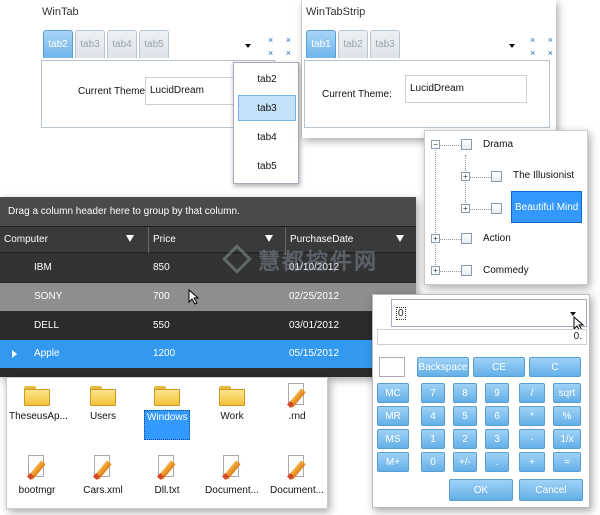 The image size is (600, 515). Describe the element at coordinates (567, 462) in the screenshot. I see `calc-key-equals: =` at that location.